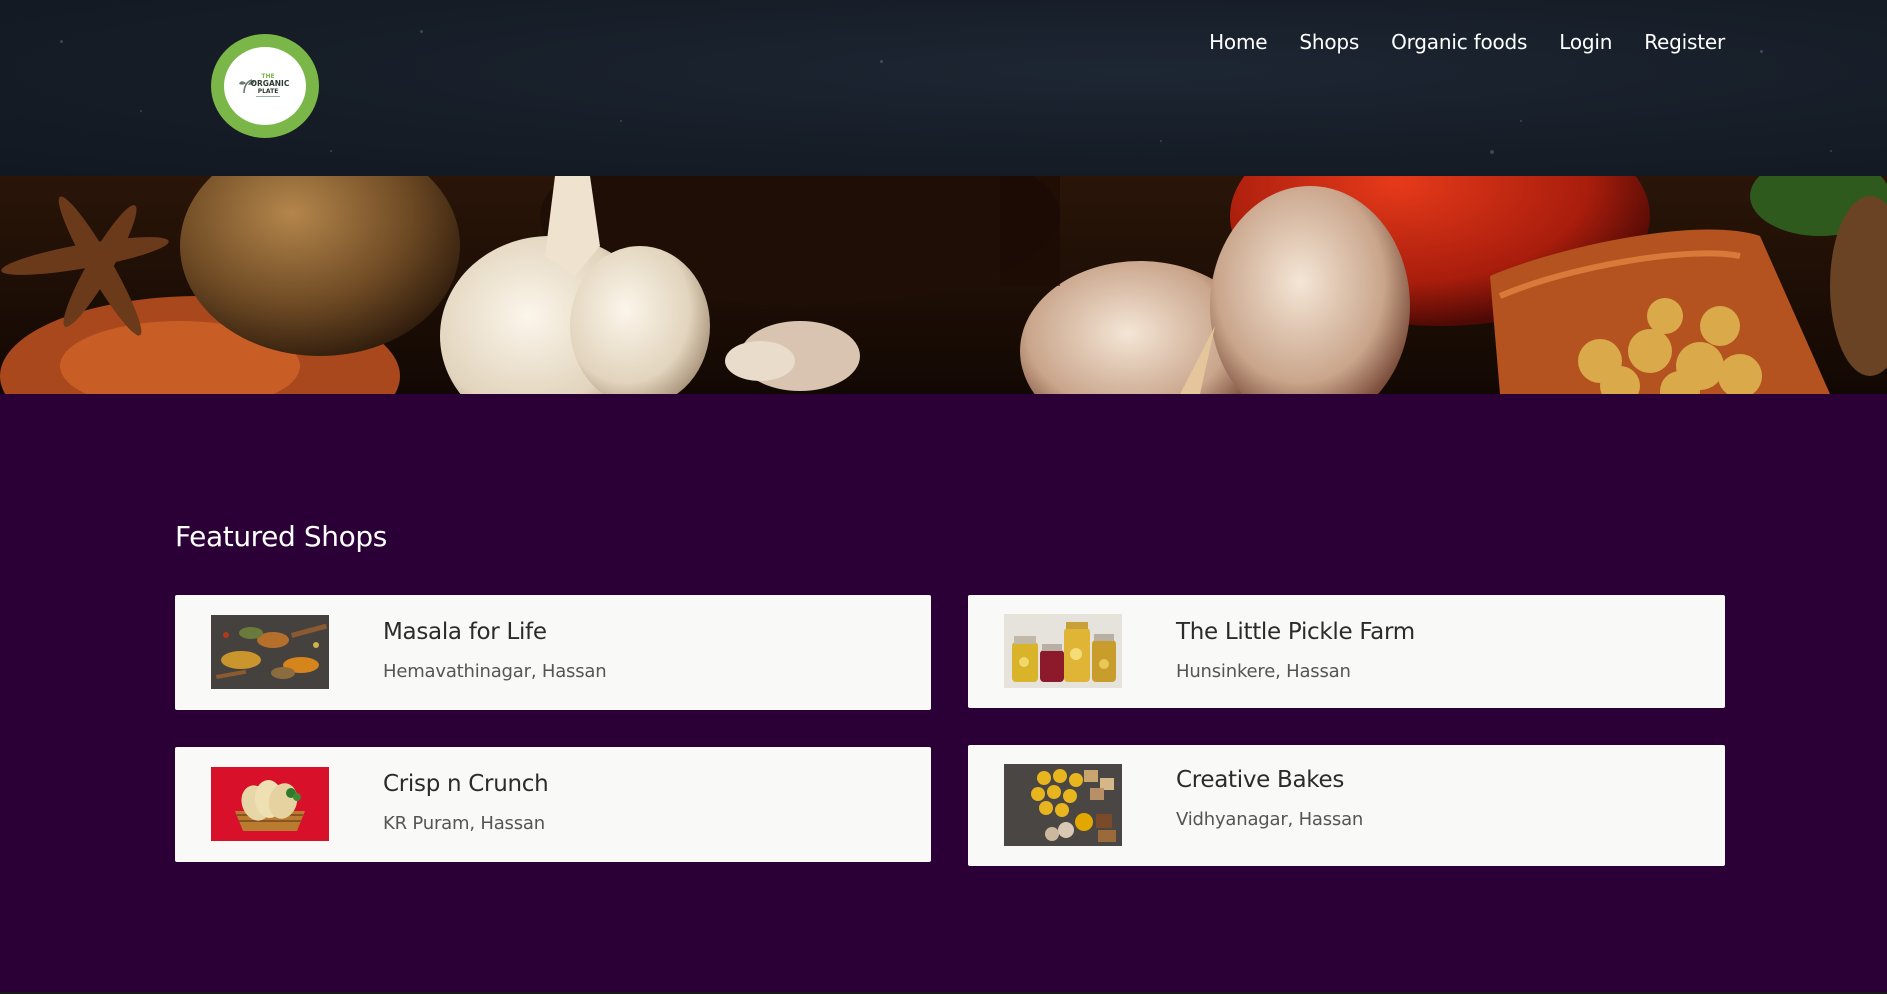 The height and width of the screenshot is (994, 1887). What do you see at coordinates (466, 784) in the screenshot?
I see `shop-name: Crisp n Crunch` at bounding box center [466, 784].